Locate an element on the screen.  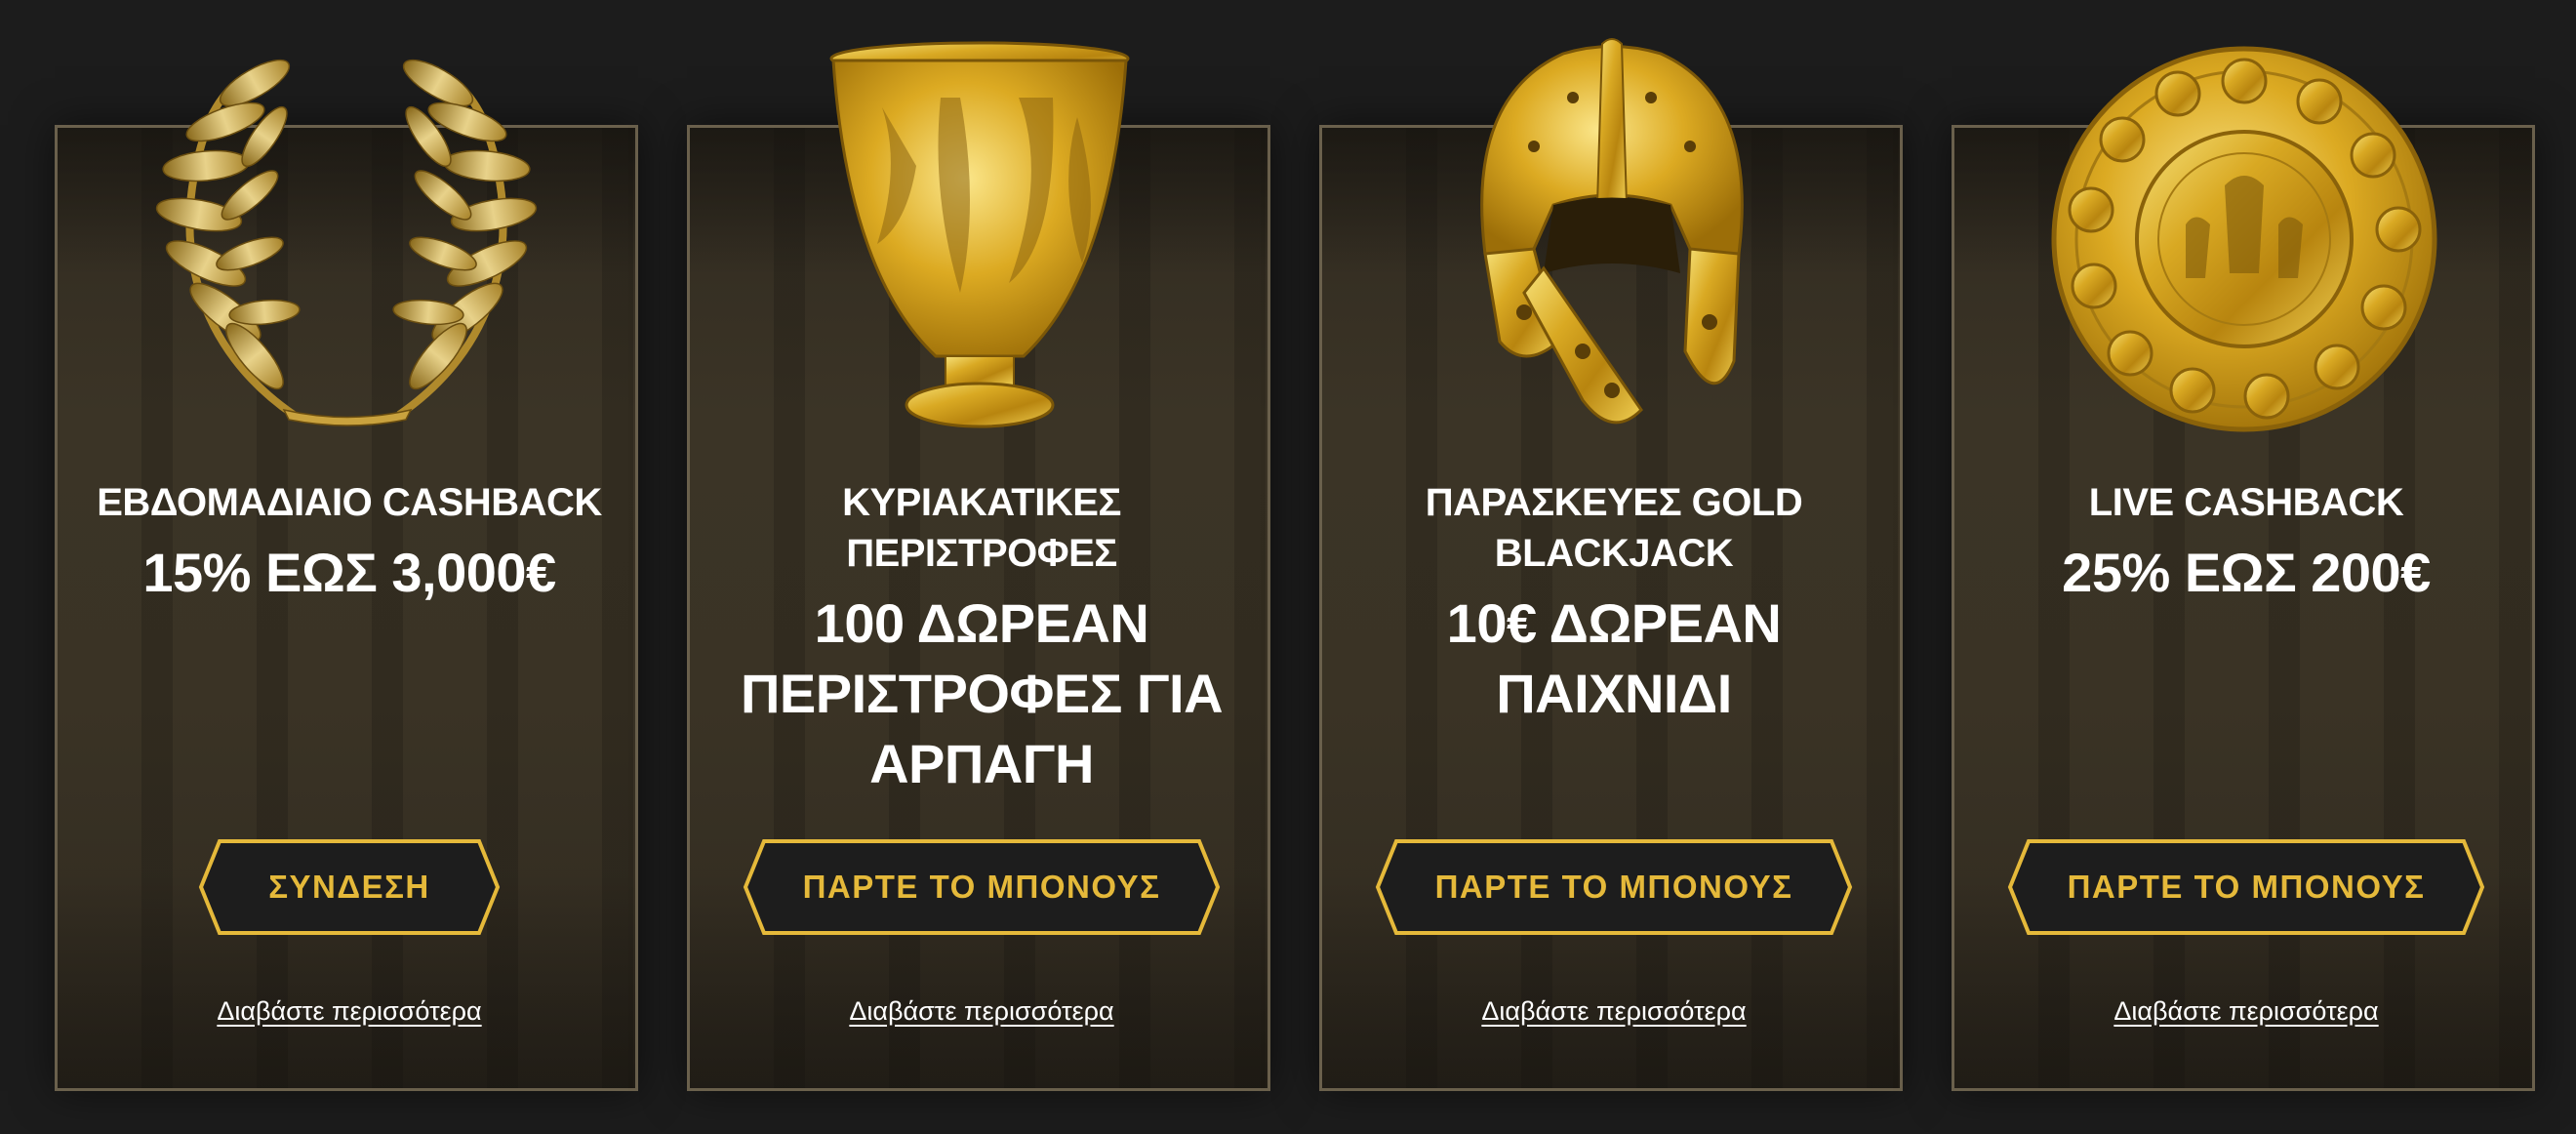
card-offer: 15% ΕΩΣ 3,000€ is located at coordinates (349, 573).